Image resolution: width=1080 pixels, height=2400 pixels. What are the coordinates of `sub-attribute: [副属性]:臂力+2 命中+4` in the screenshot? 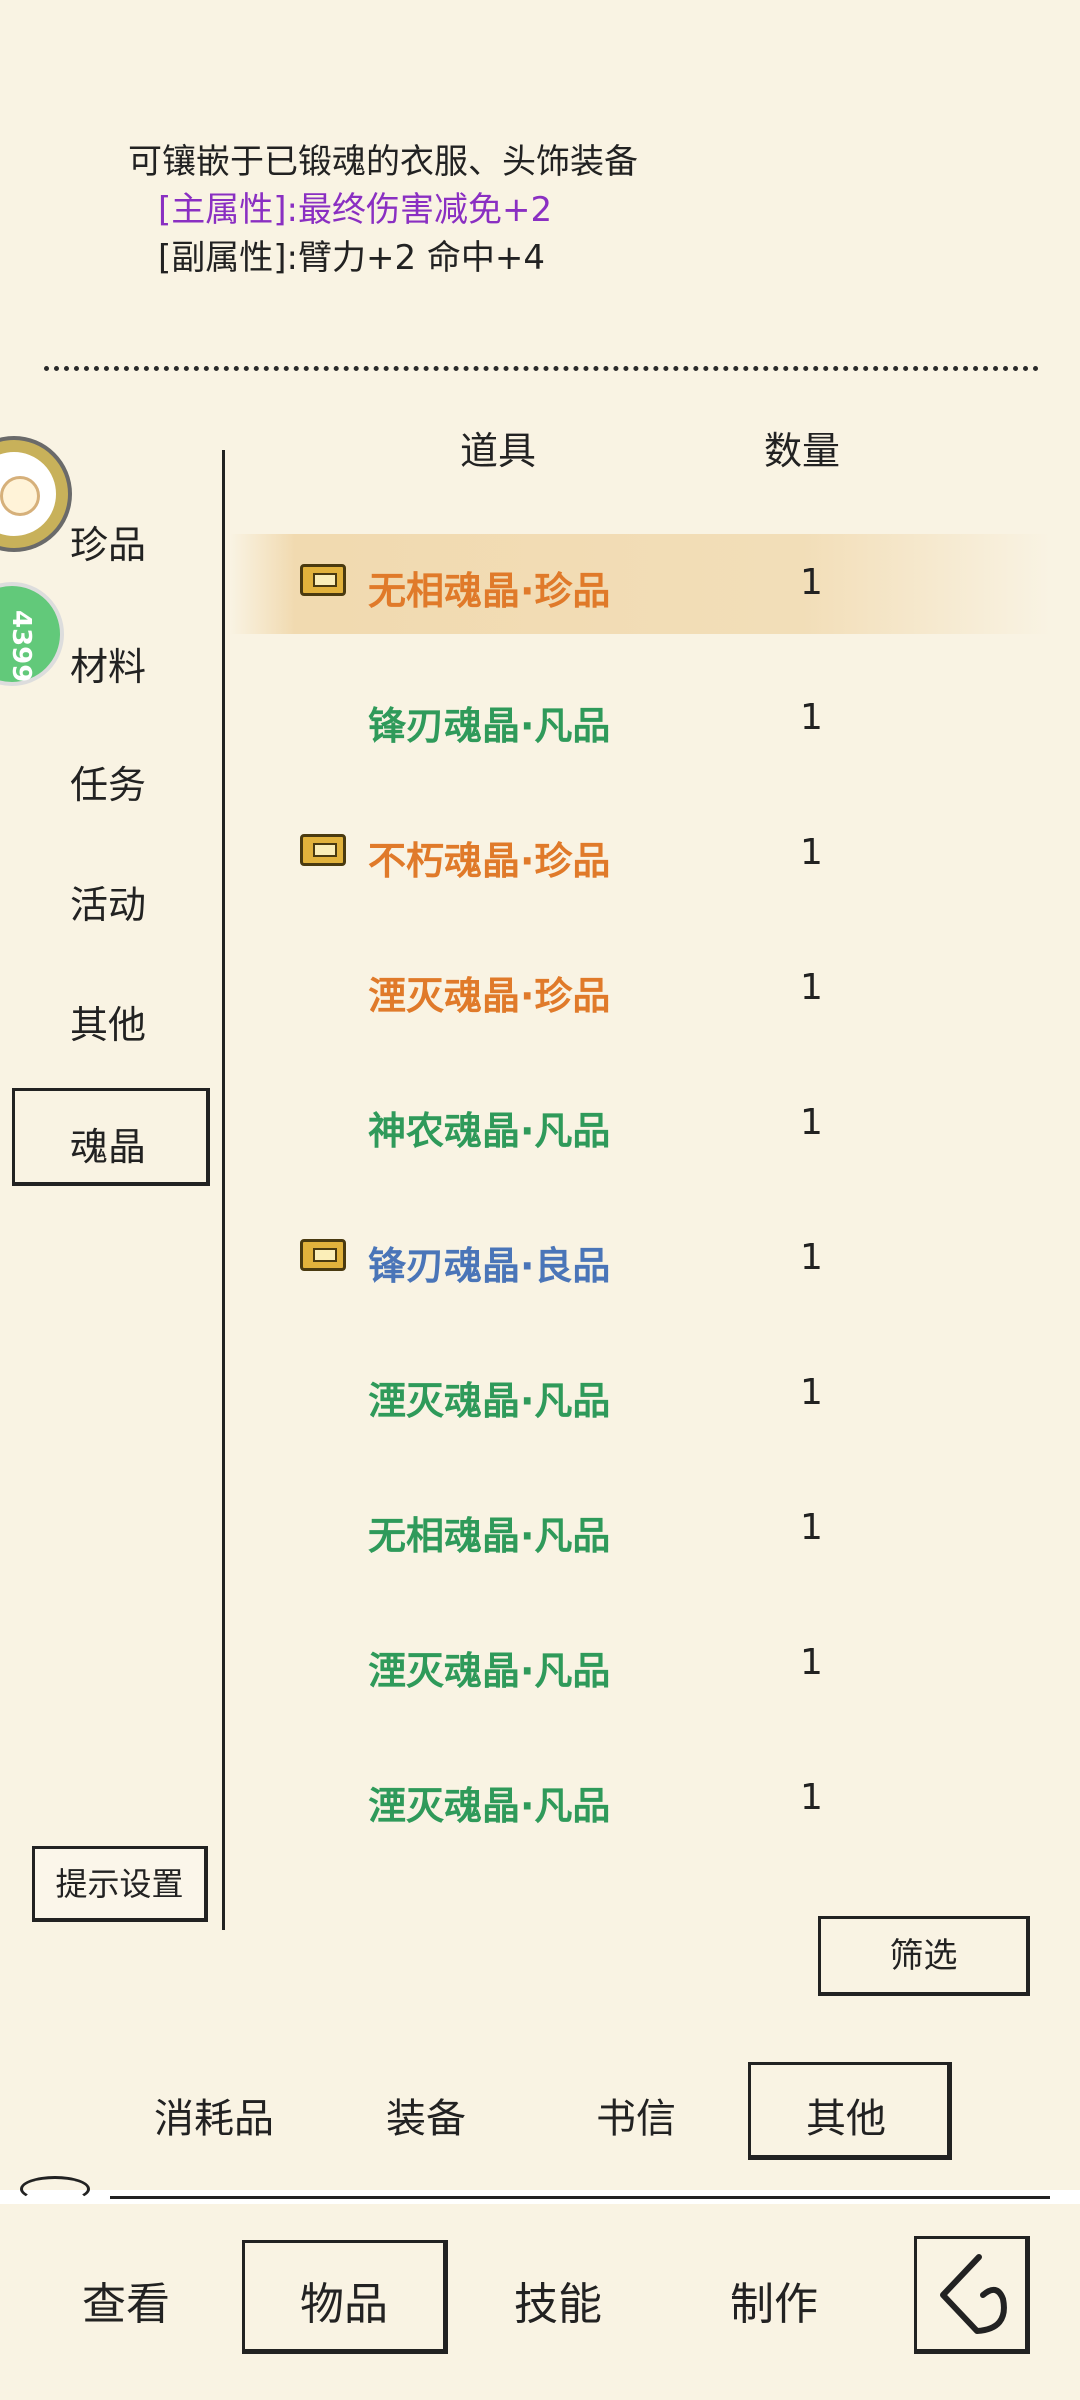 It's located at (352, 258).